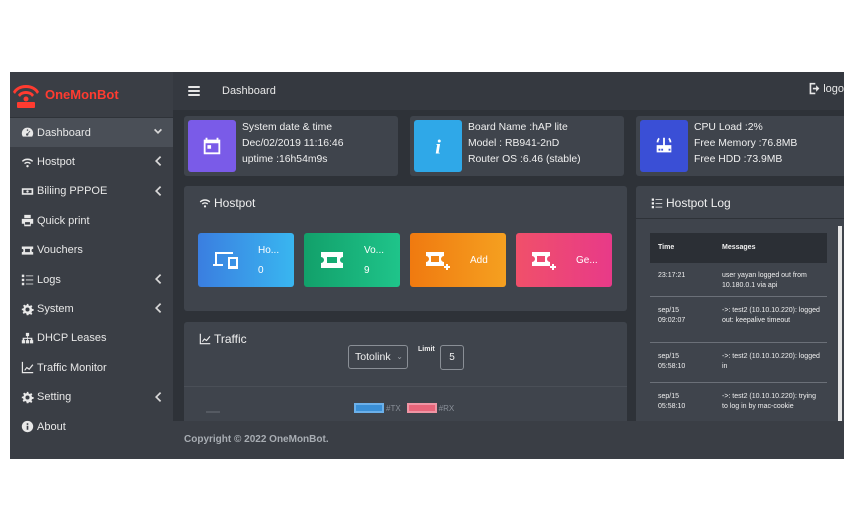 The image size is (844, 531). What do you see at coordinates (514, 143) in the screenshot?
I see `board-model: Model : RB941-2nD` at bounding box center [514, 143].